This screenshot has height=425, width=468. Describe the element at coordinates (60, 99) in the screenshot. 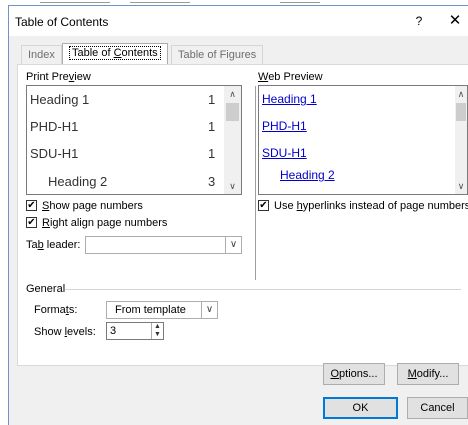

I see `preview-row-text: Heading 1` at that location.